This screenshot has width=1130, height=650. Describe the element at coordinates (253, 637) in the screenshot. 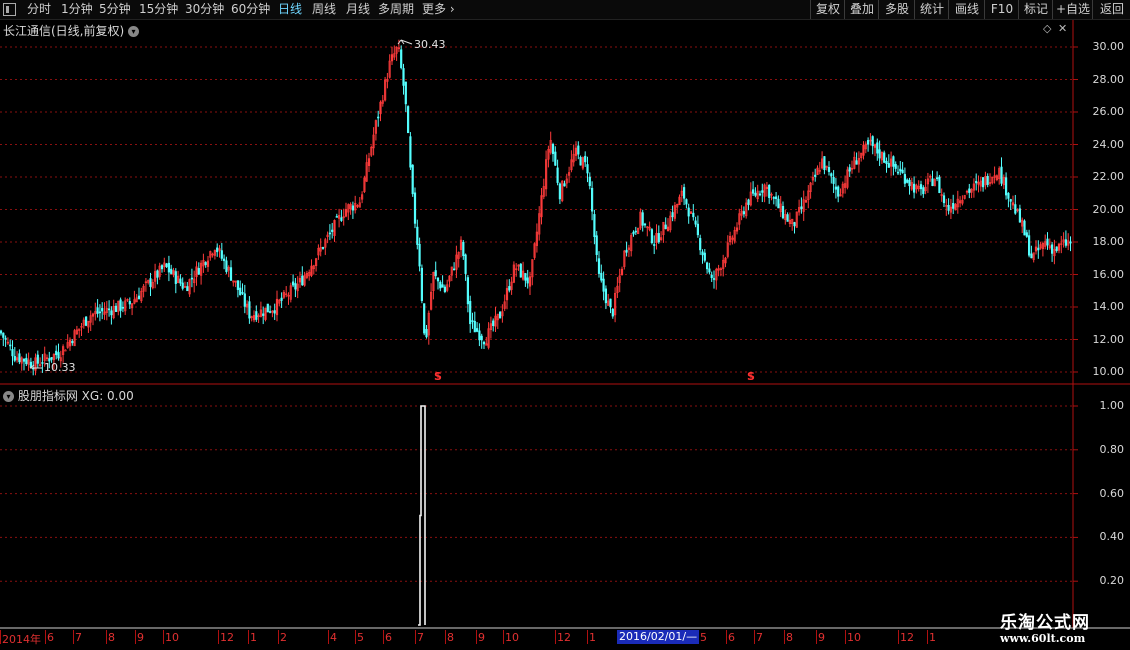

I see `date-tick-label: 1` at that location.